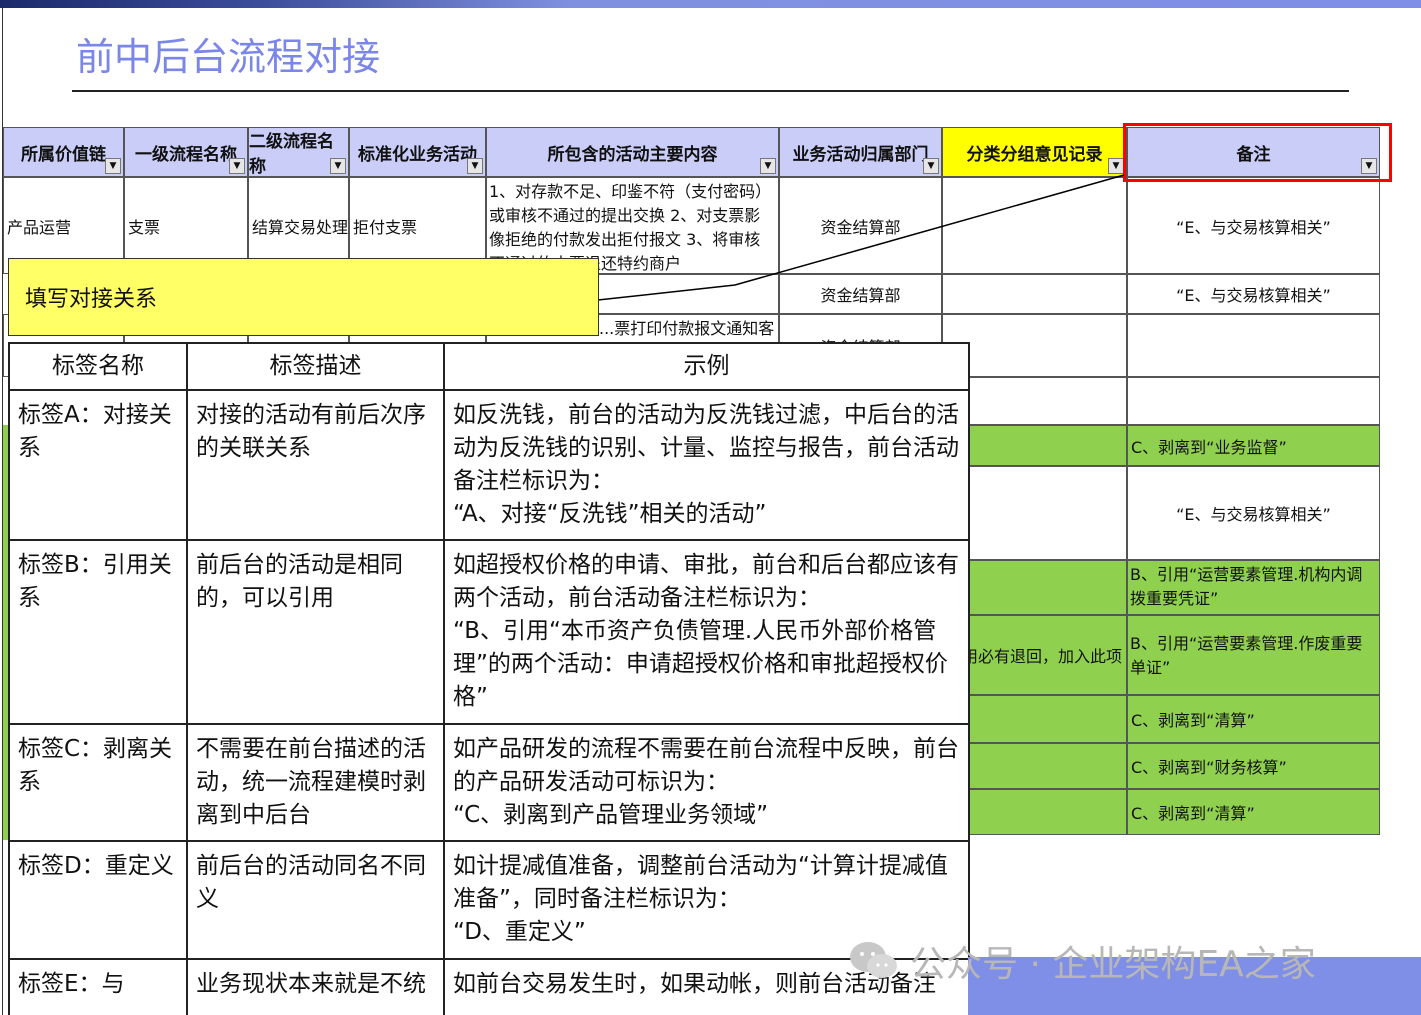 The width and height of the screenshot is (1421, 1015). Describe the element at coordinates (303, 297) in the screenshot. I see `callout-note: 填写对接关系` at that location.